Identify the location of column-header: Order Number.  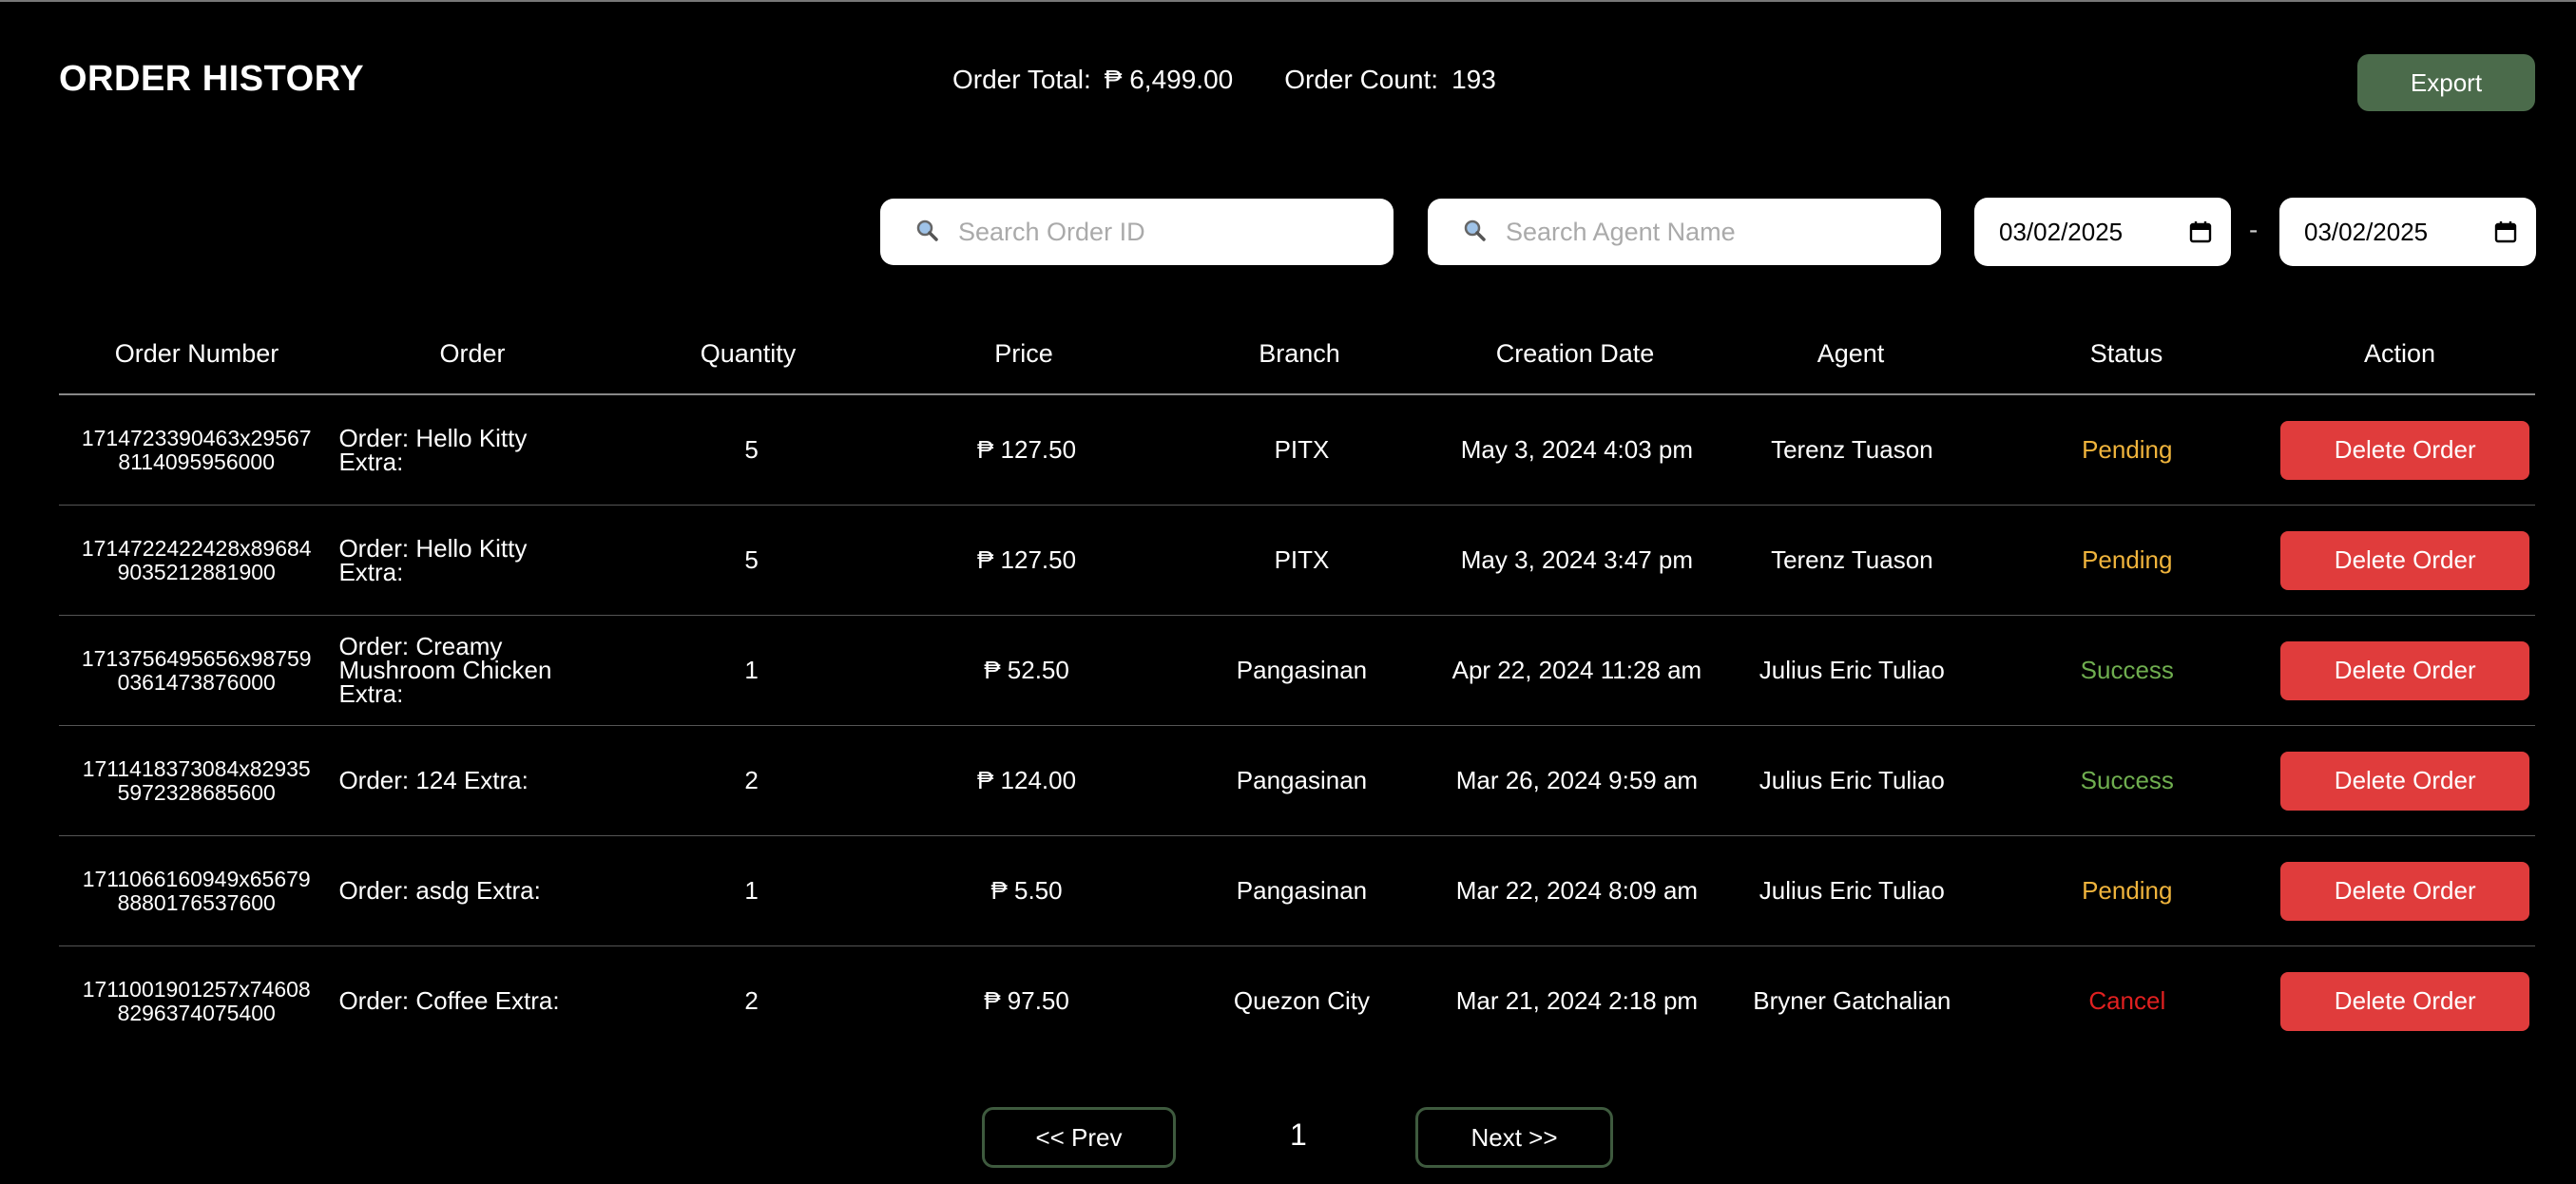
(197, 353).